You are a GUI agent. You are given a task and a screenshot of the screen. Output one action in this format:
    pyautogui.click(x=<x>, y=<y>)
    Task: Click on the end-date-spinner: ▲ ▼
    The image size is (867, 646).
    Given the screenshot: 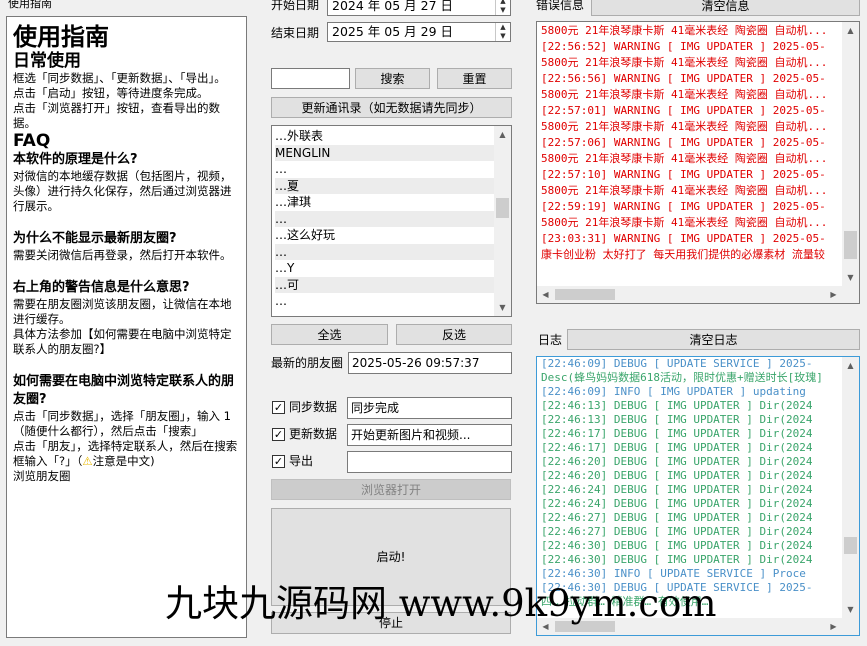 What is the action you would take?
    pyautogui.click(x=502, y=32)
    